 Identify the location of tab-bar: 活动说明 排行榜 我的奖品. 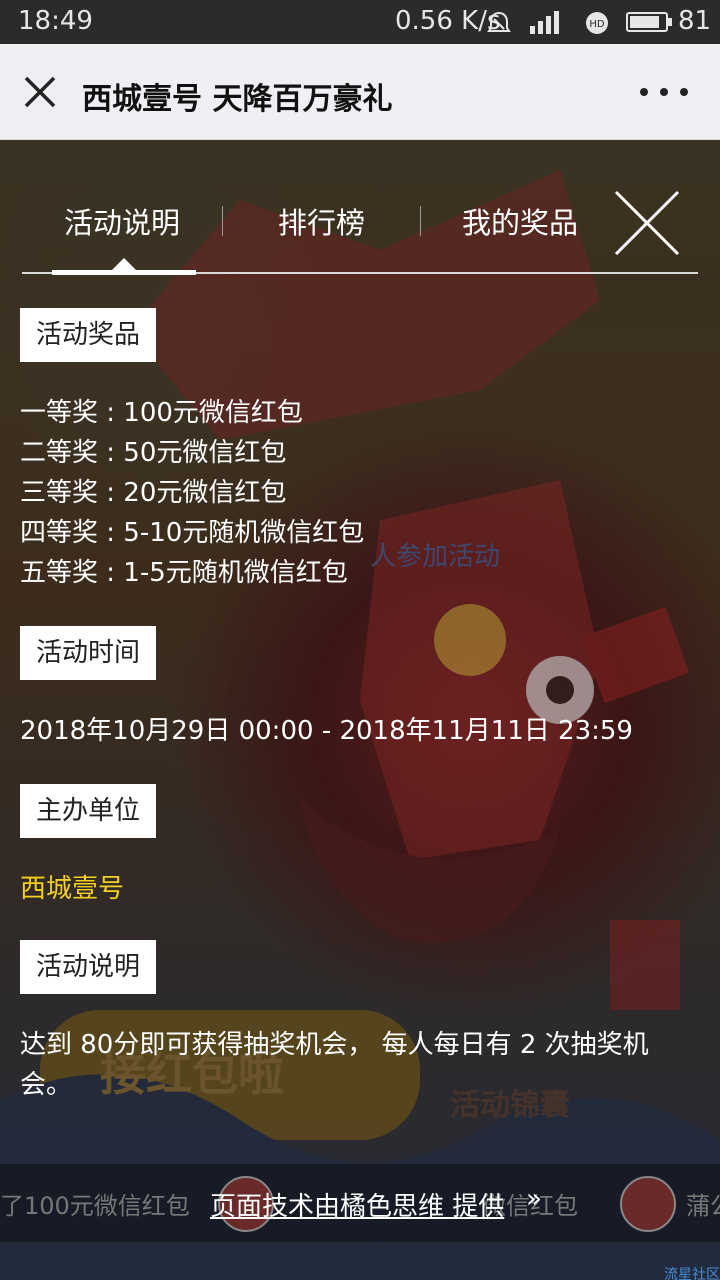
(360, 227).